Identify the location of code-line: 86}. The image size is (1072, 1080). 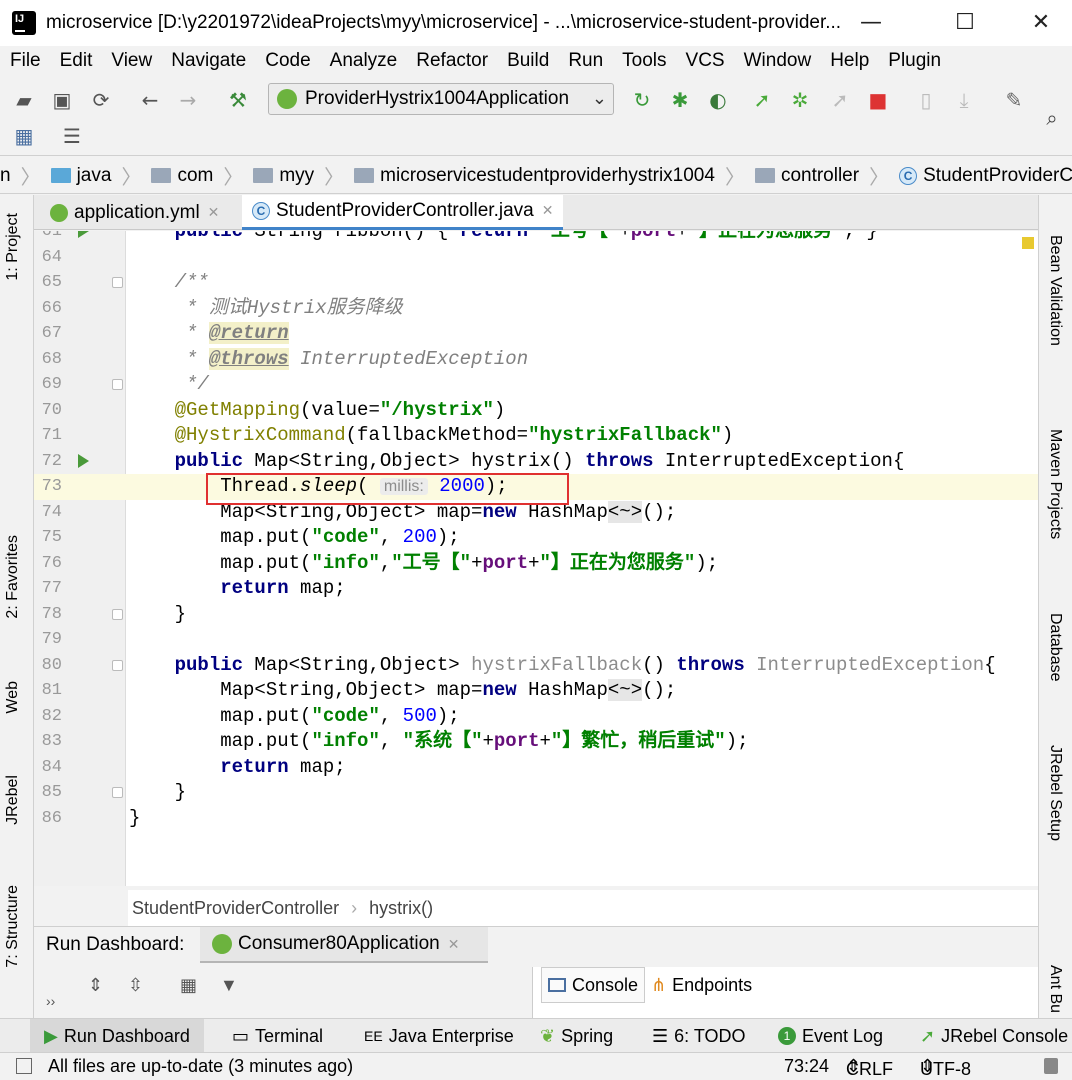
(536, 819).